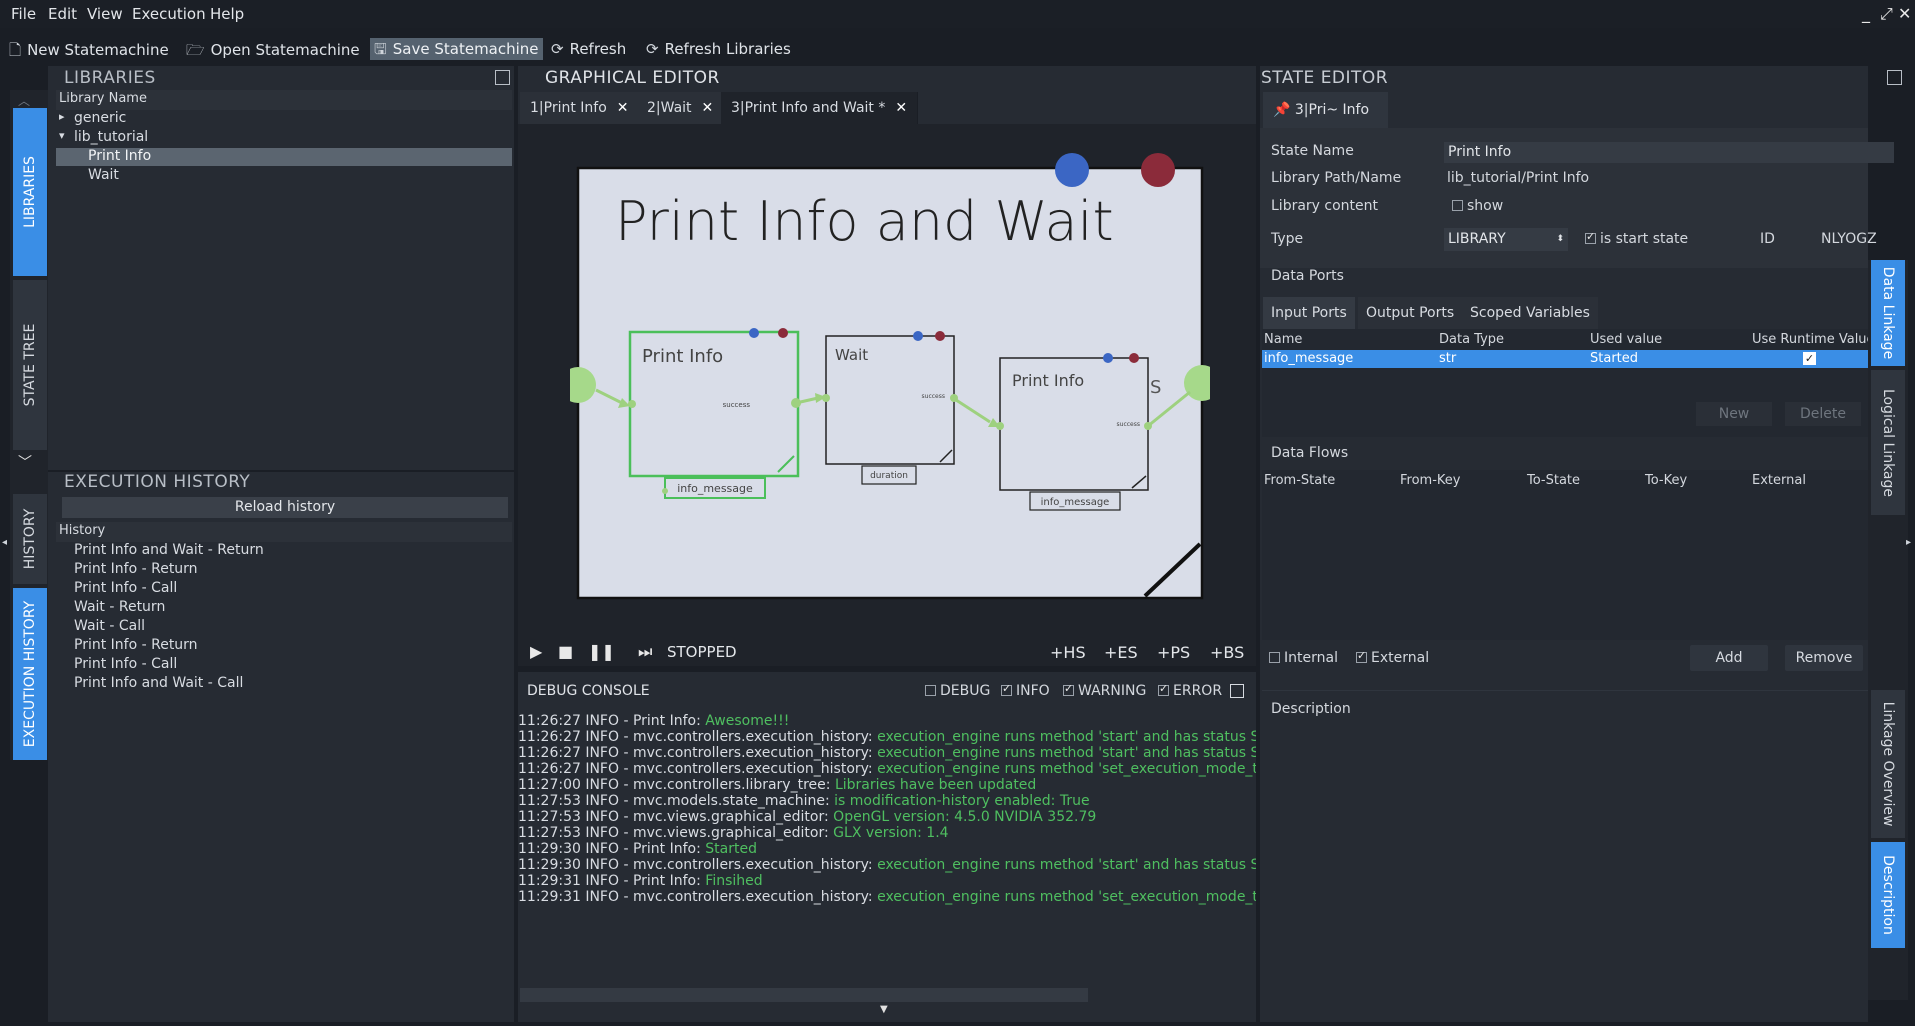 The width and height of the screenshot is (1915, 1026). I want to click on collapse-right-icon: ▸, so click(1908, 542).